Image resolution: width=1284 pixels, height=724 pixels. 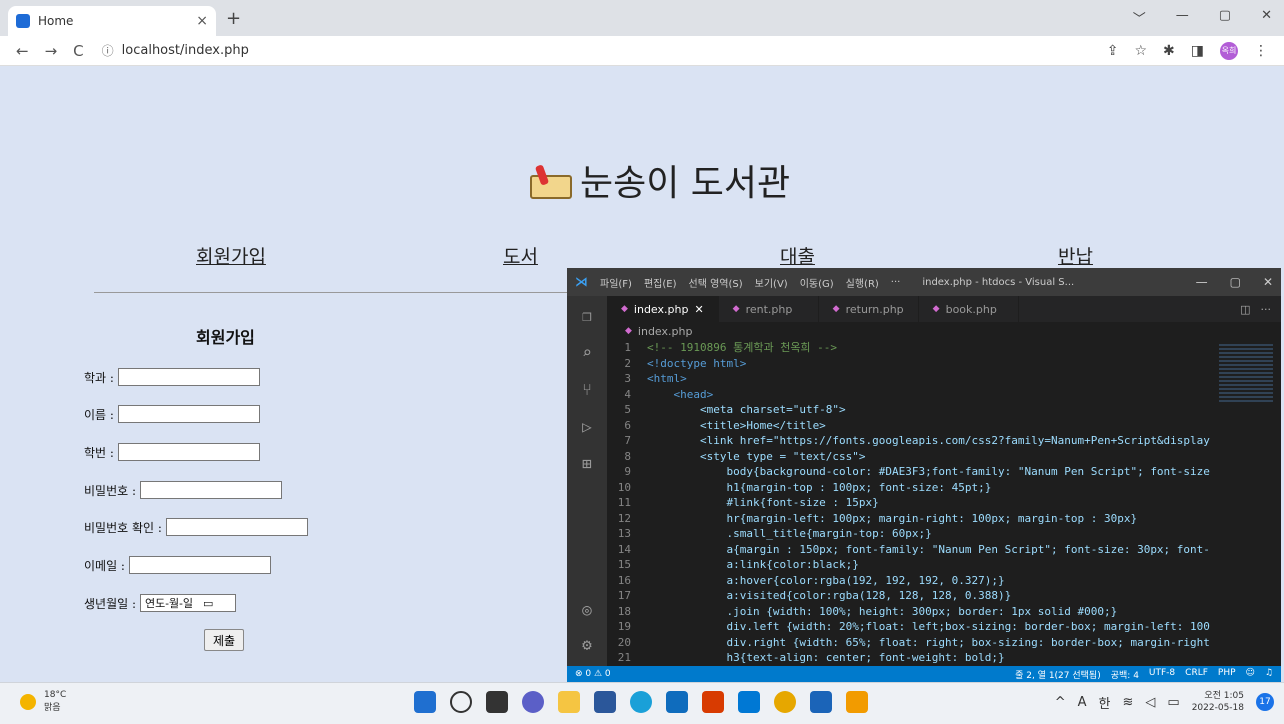 What do you see at coordinates (911, 534) in the screenshot?
I see `code-line: 13 .small_title{margin-top: 60px;}` at bounding box center [911, 534].